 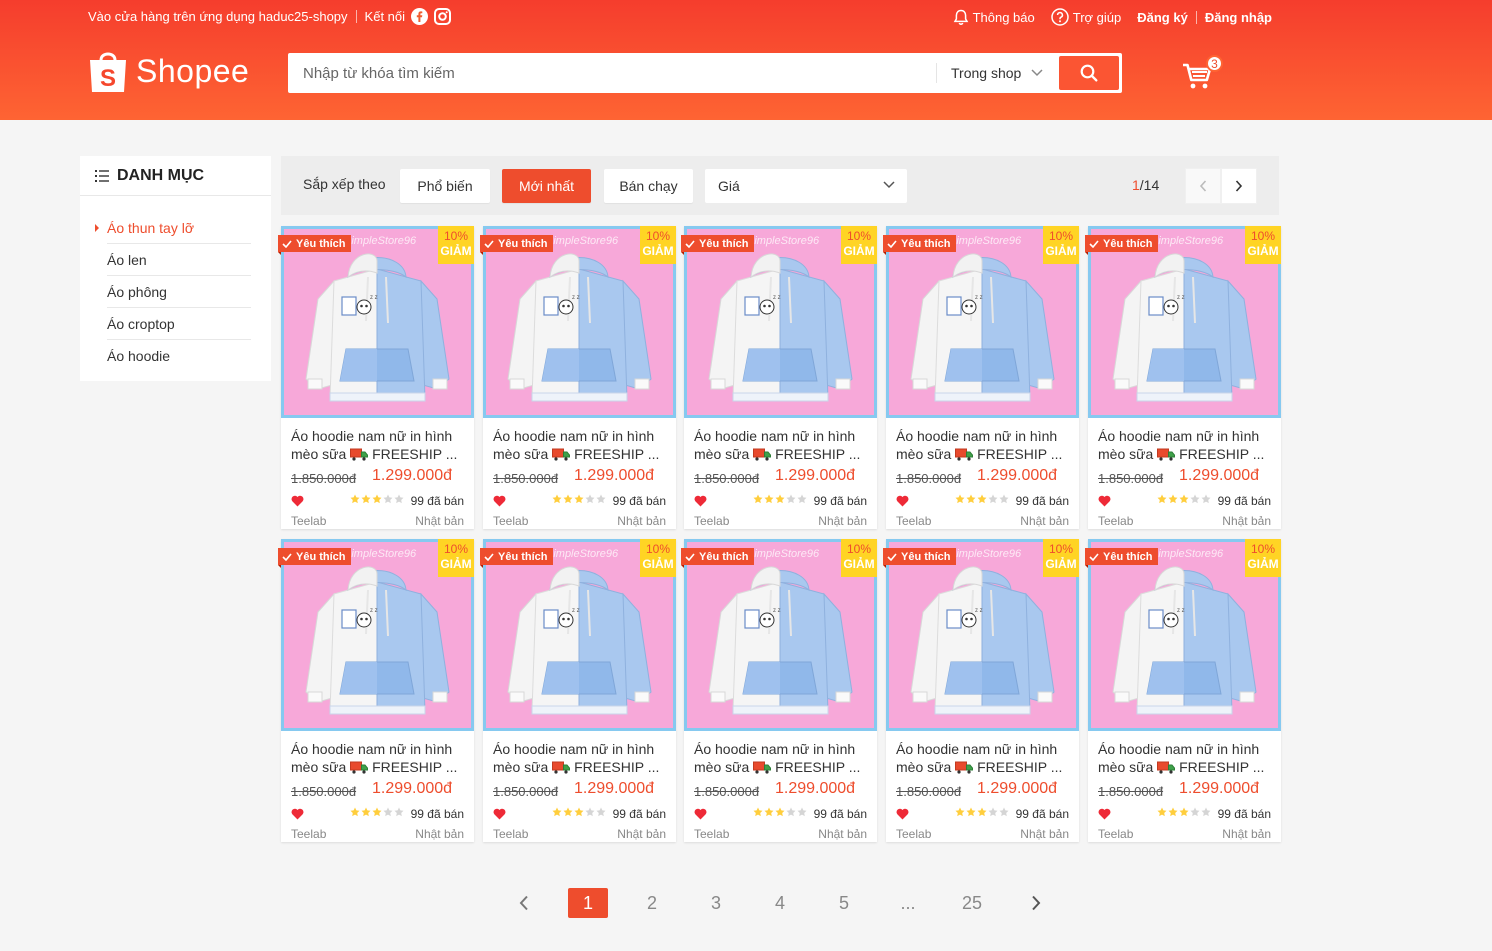 What do you see at coordinates (889, 185) in the screenshot?
I see `chevron-down-icon` at bounding box center [889, 185].